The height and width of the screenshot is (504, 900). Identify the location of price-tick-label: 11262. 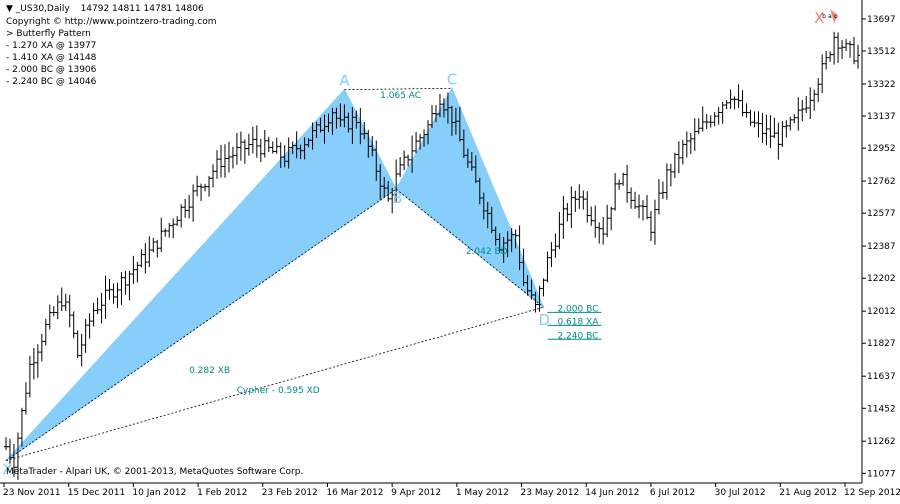
(881, 442).